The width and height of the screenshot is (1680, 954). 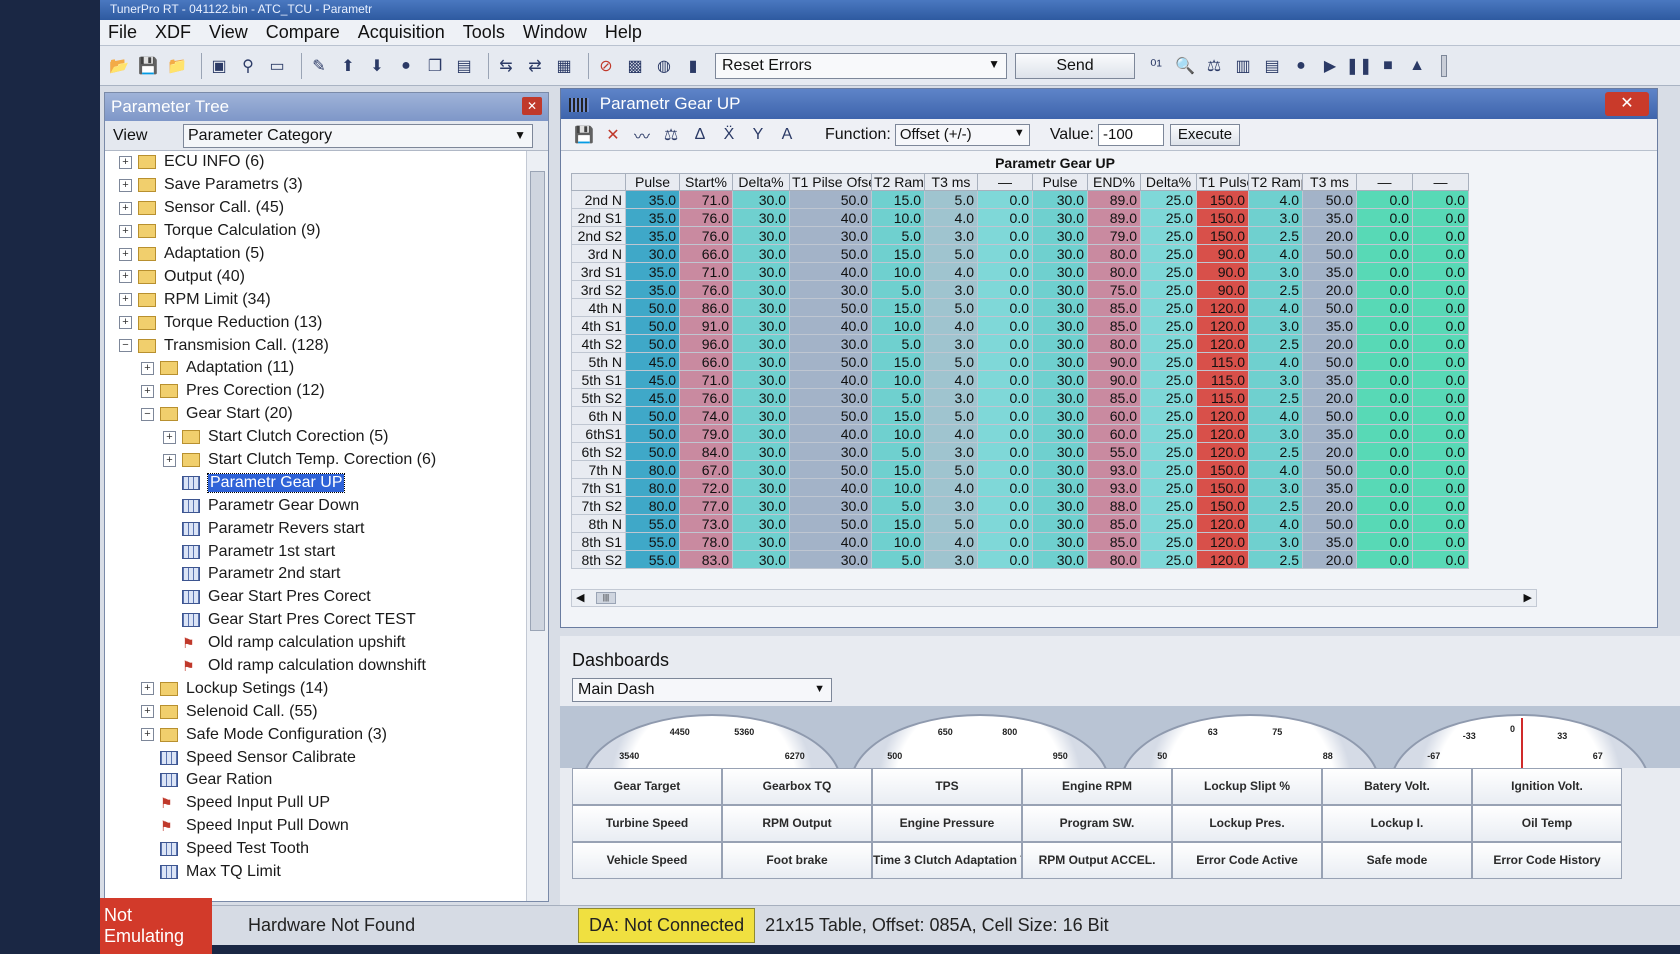 I want to click on magnify-icon: 🔍, so click(x=1185, y=66).